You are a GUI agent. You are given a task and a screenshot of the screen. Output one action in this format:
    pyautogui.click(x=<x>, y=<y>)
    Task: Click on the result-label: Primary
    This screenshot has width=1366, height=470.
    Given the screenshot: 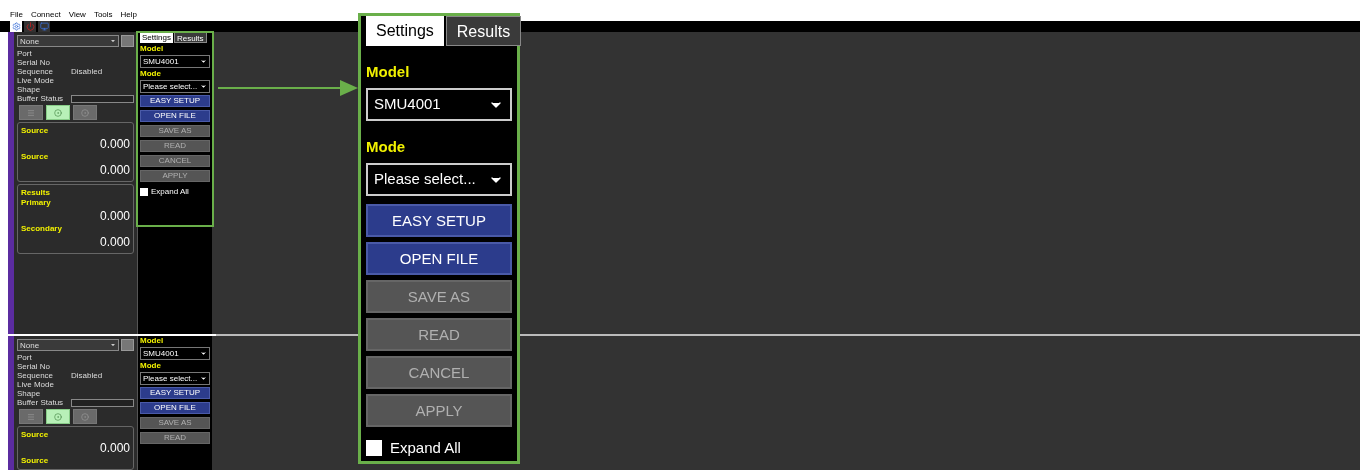 What is the action you would take?
    pyautogui.click(x=36, y=203)
    